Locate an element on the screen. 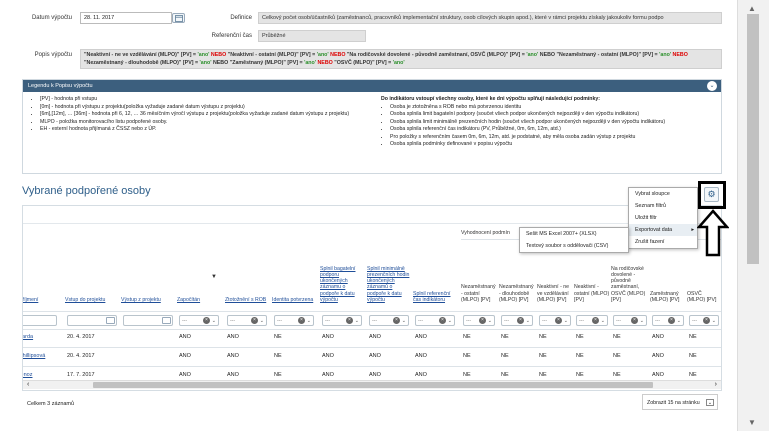 The width and height of the screenshot is (769, 431). section-title: Vybrané podpořené osoby is located at coordinates (86, 191).